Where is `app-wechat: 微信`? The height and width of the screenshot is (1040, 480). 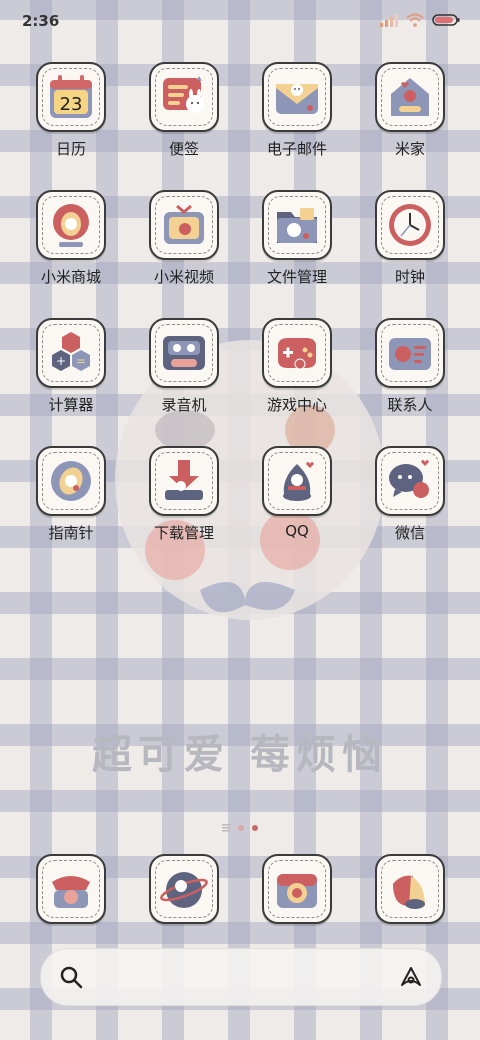
app-wechat: 微信 is located at coordinates (410, 494).